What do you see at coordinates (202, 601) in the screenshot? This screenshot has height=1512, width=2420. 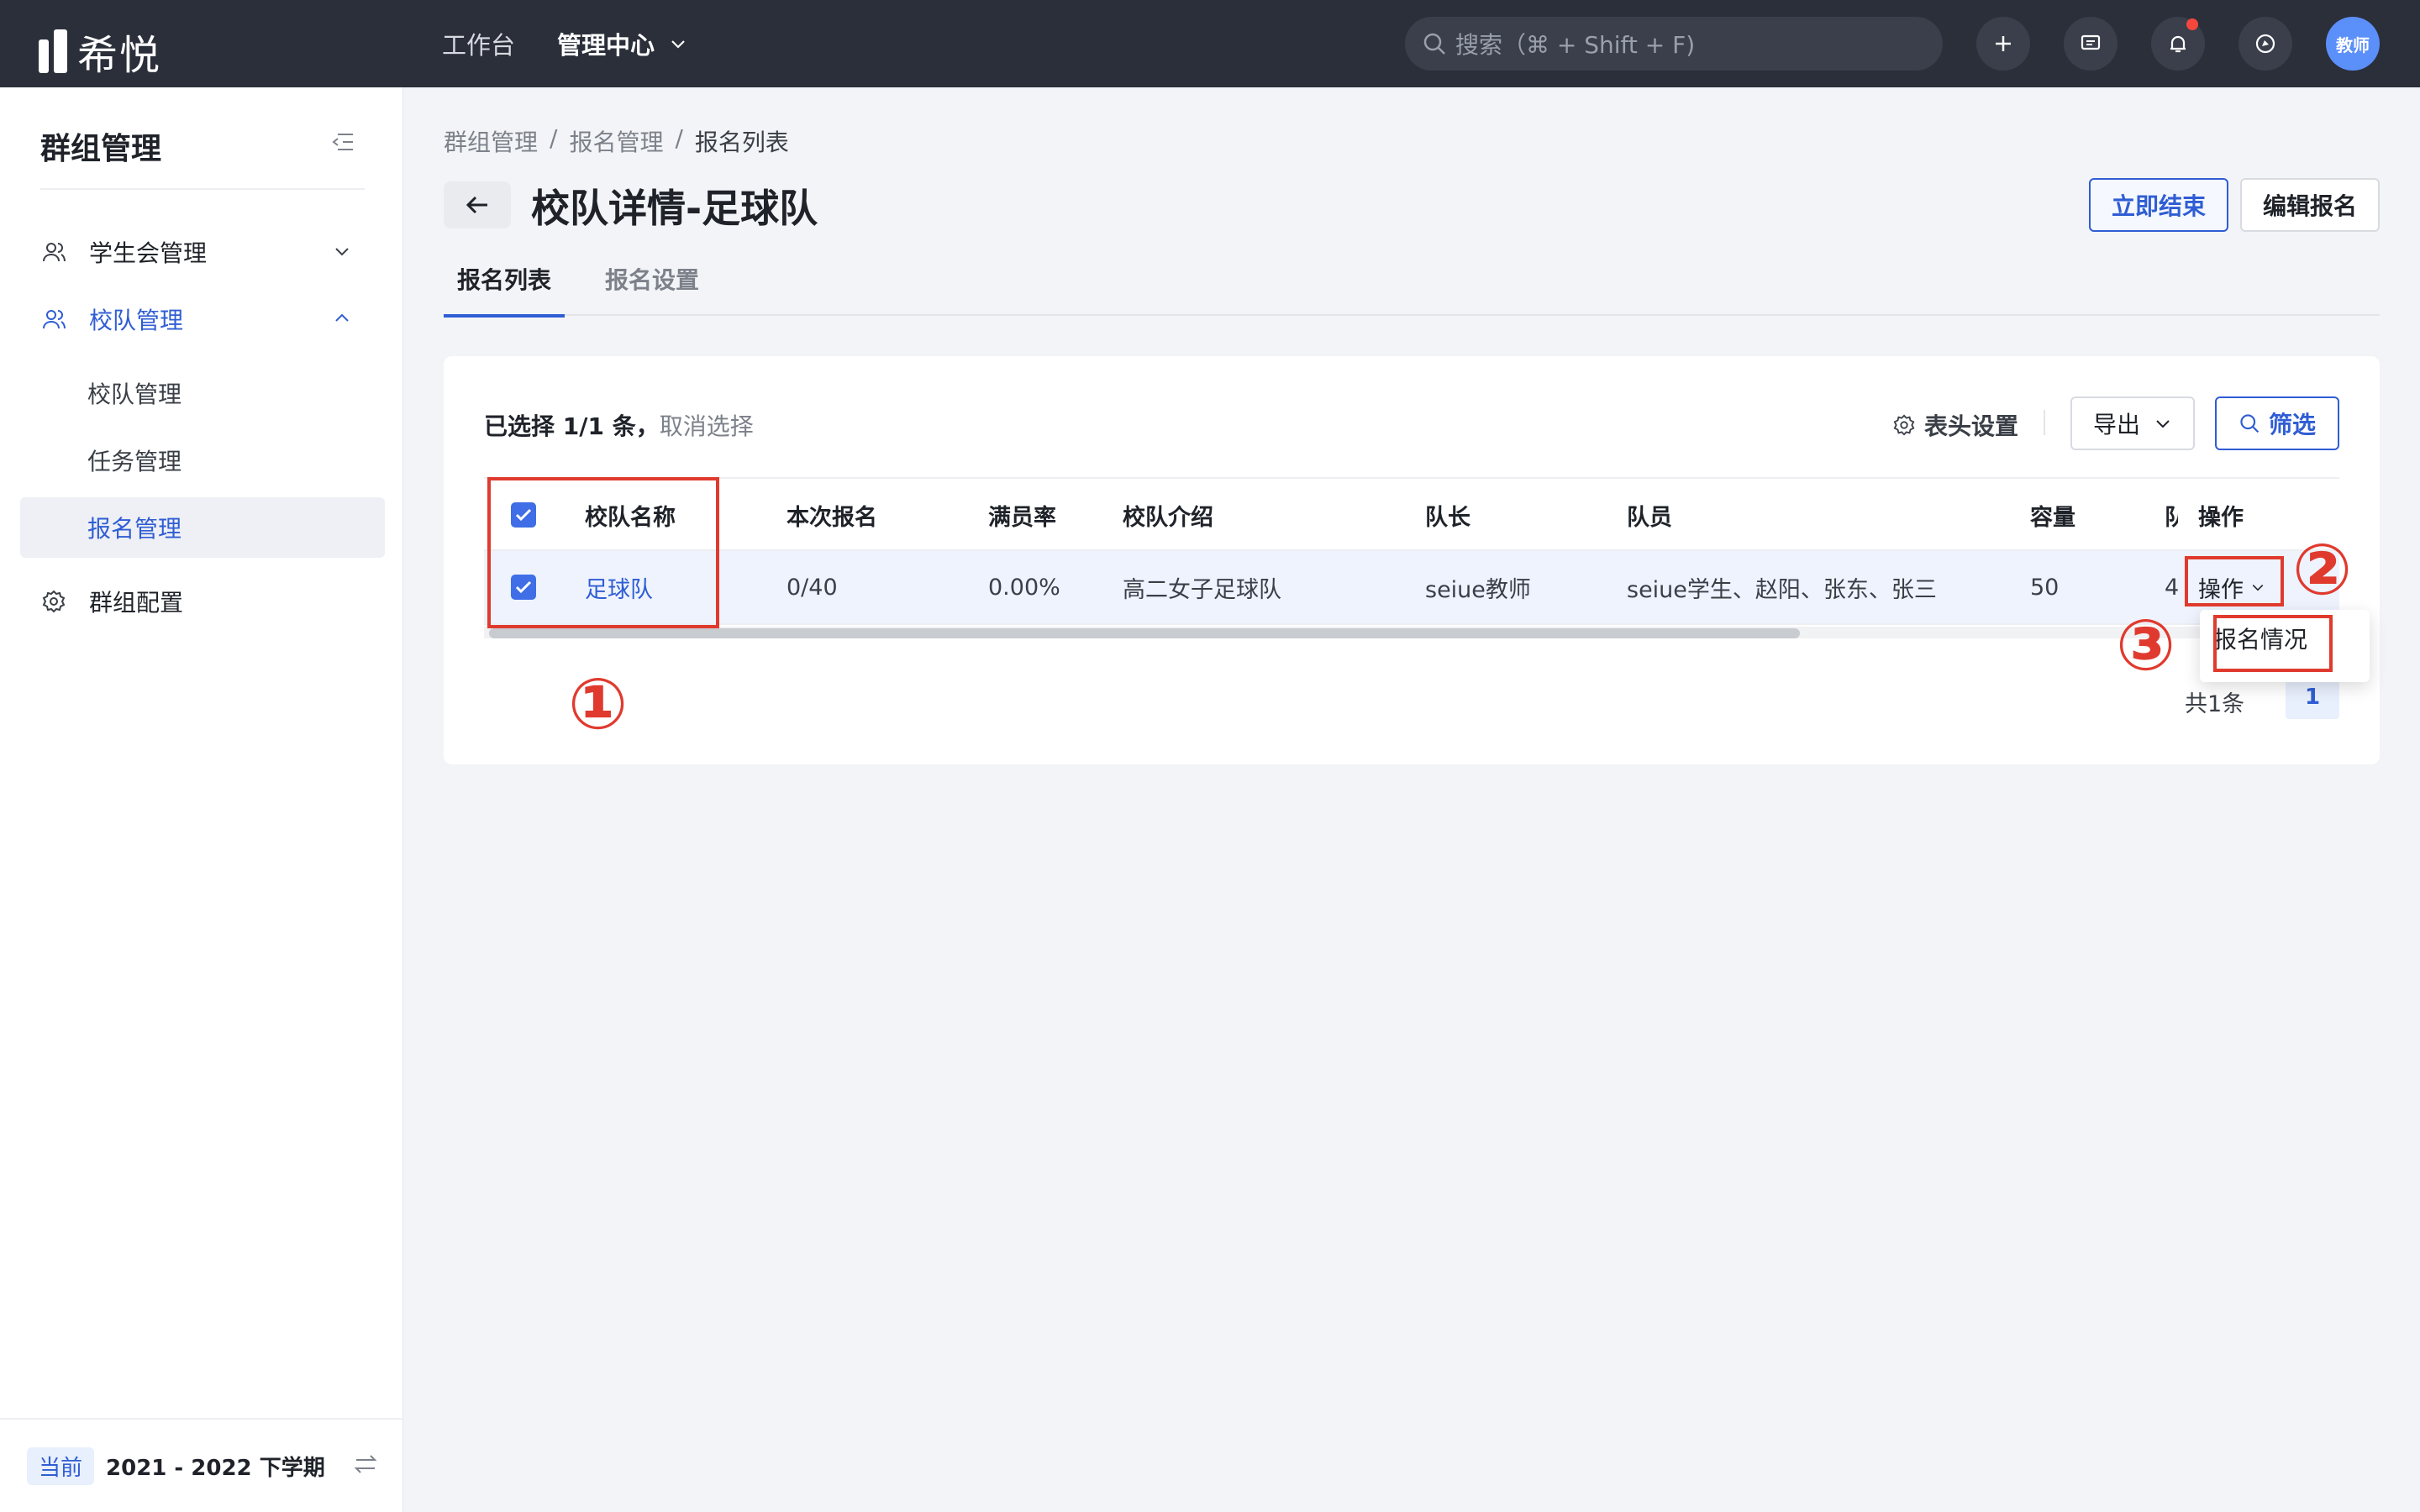 I see `sidebar-item-group-config: 群组配置` at bounding box center [202, 601].